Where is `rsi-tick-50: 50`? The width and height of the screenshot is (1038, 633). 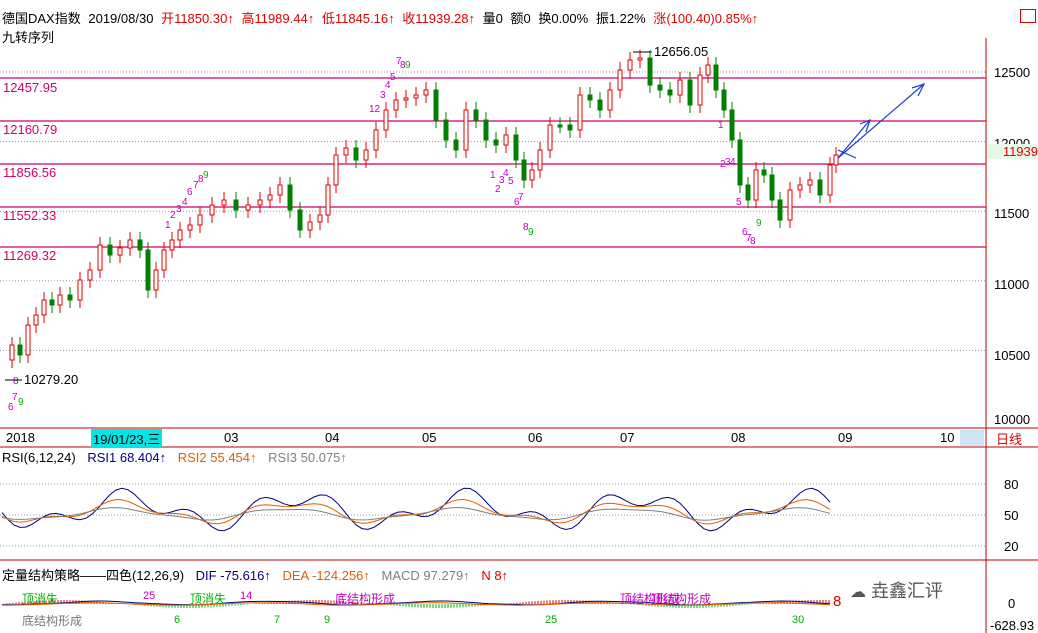
rsi-tick-50: 50 is located at coordinates (1011, 515).